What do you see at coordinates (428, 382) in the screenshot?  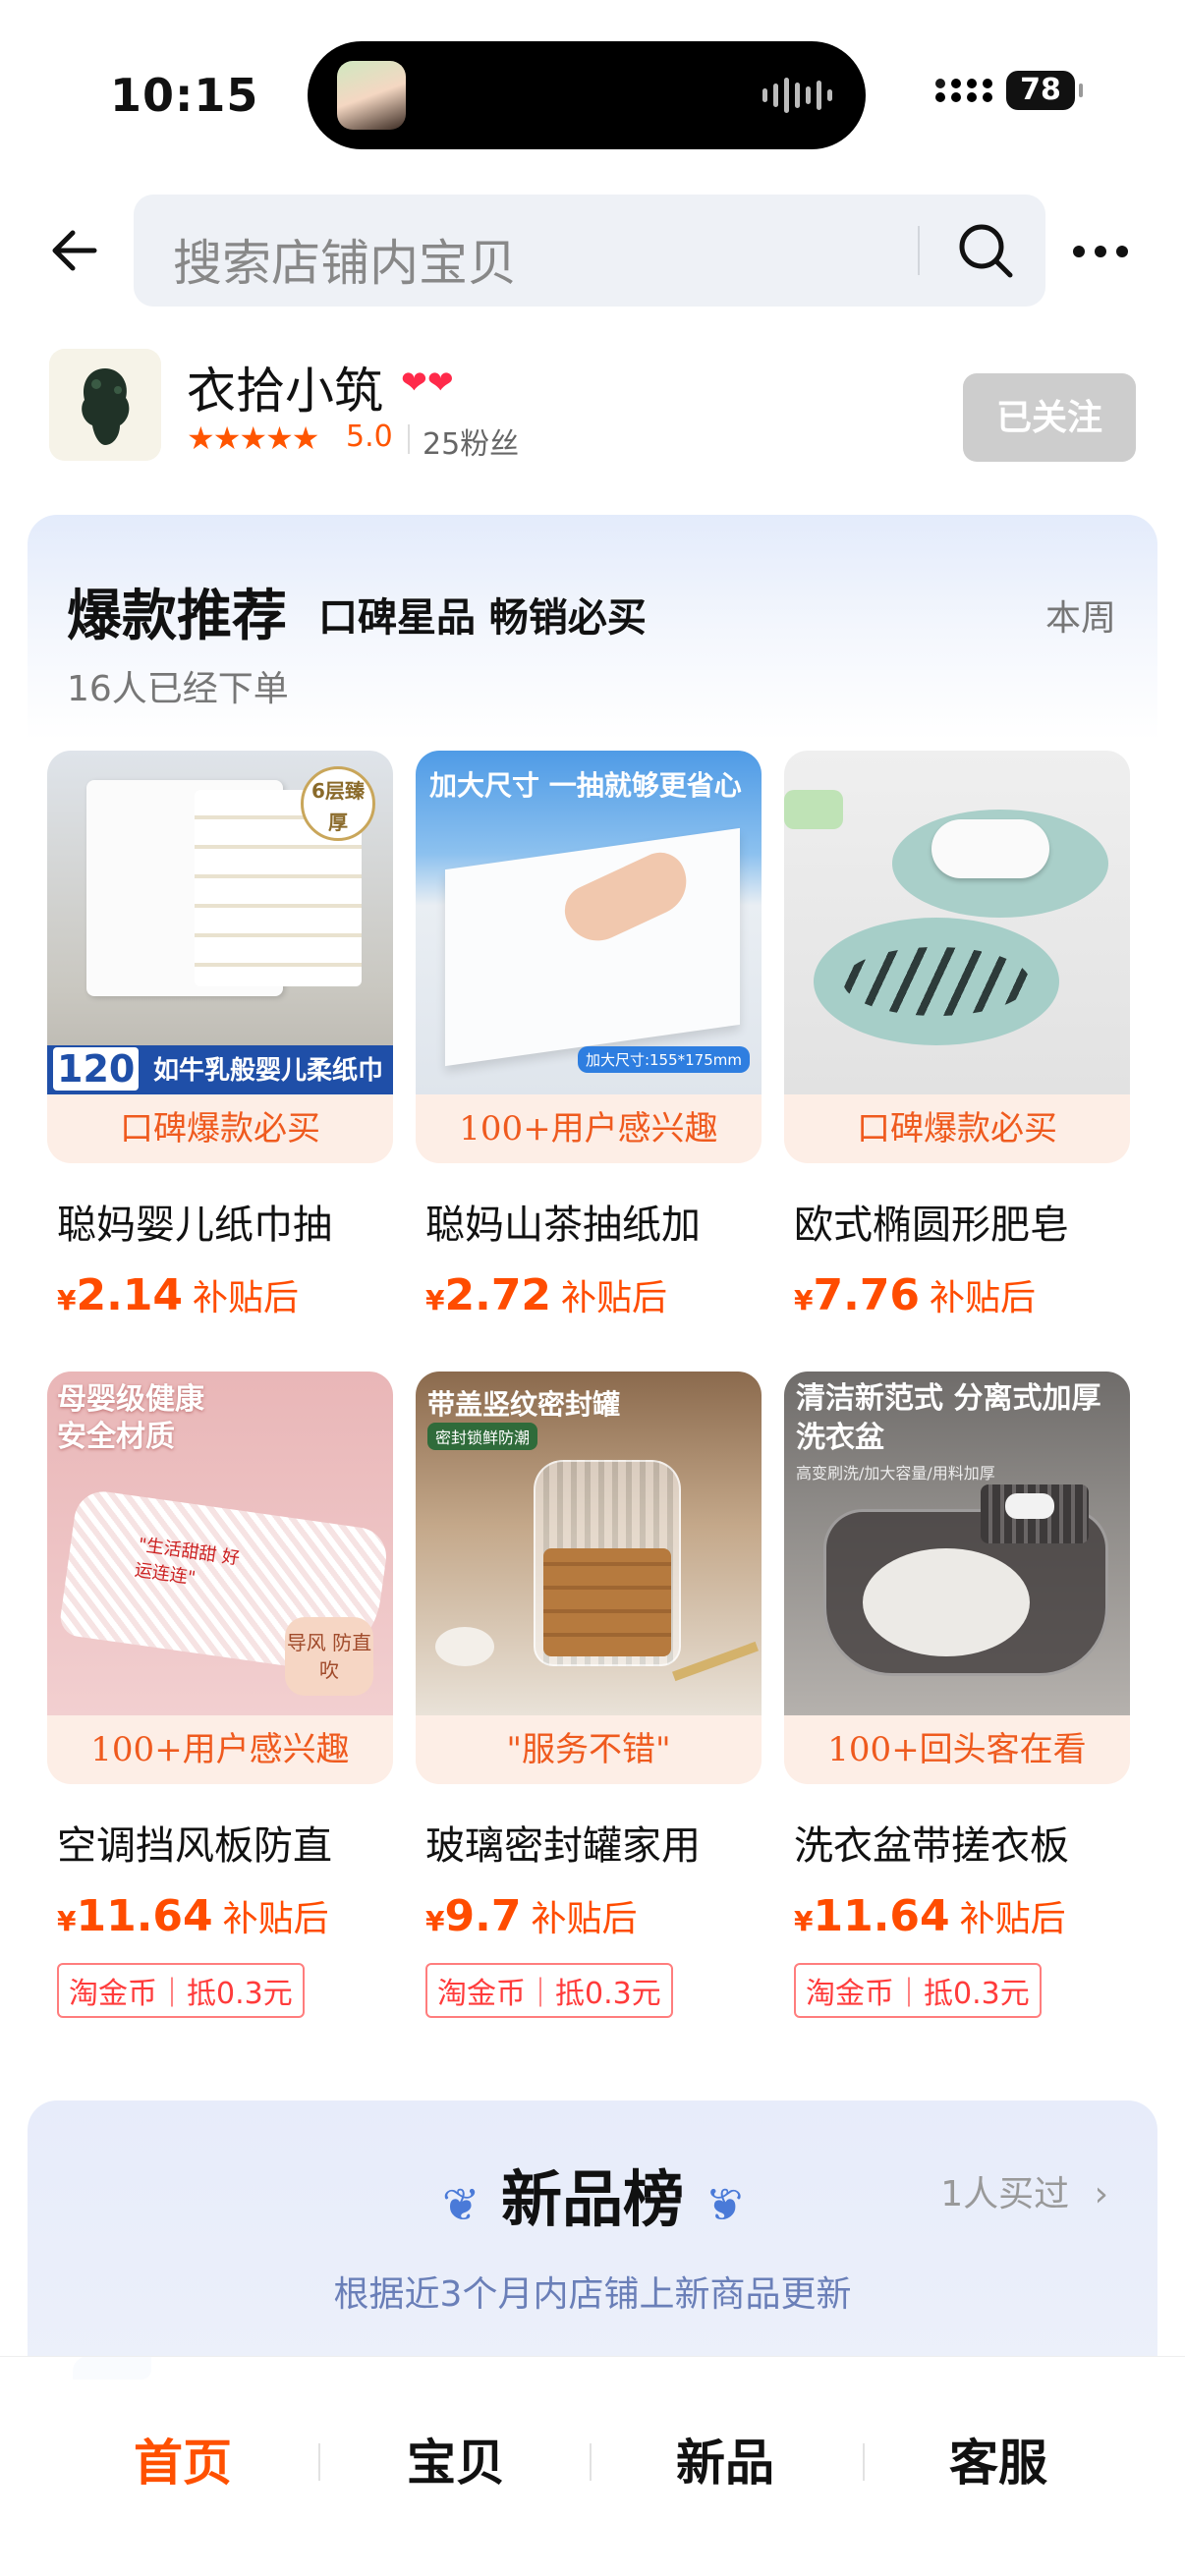 I see `store-level-hearts-icon: ❤❤` at bounding box center [428, 382].